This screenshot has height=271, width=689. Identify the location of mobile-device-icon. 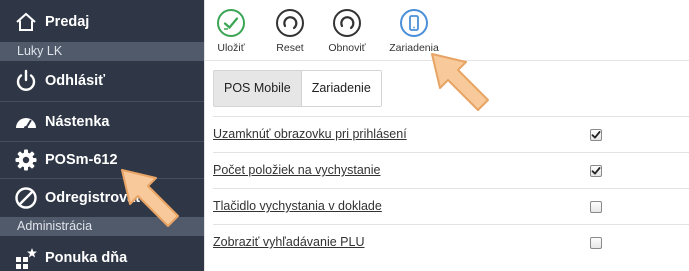
(414, 23).